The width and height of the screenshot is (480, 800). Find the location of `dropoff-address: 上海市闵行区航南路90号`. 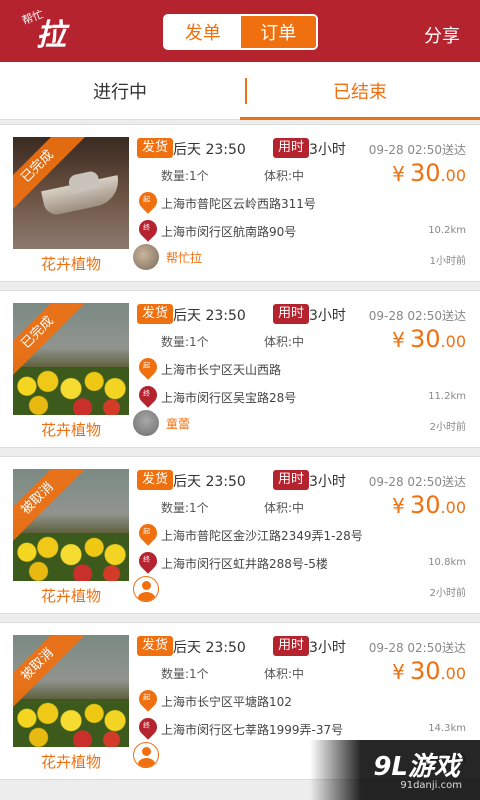

dropoff-address: 上海市闵行区航南路90号 is located at coordinates (229, 232).